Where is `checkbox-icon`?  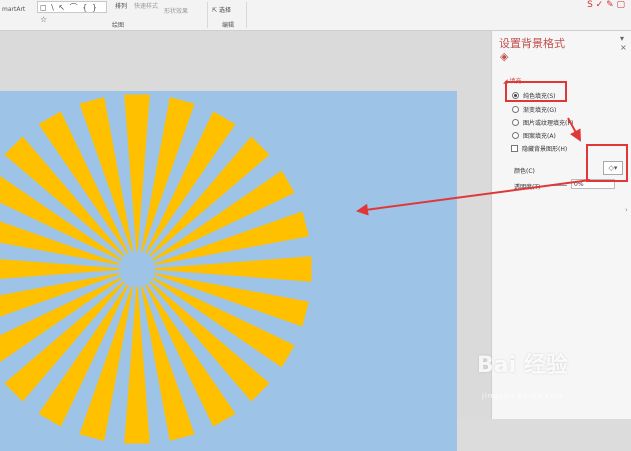
checkbox-icon is located at coordinates (514, 148).